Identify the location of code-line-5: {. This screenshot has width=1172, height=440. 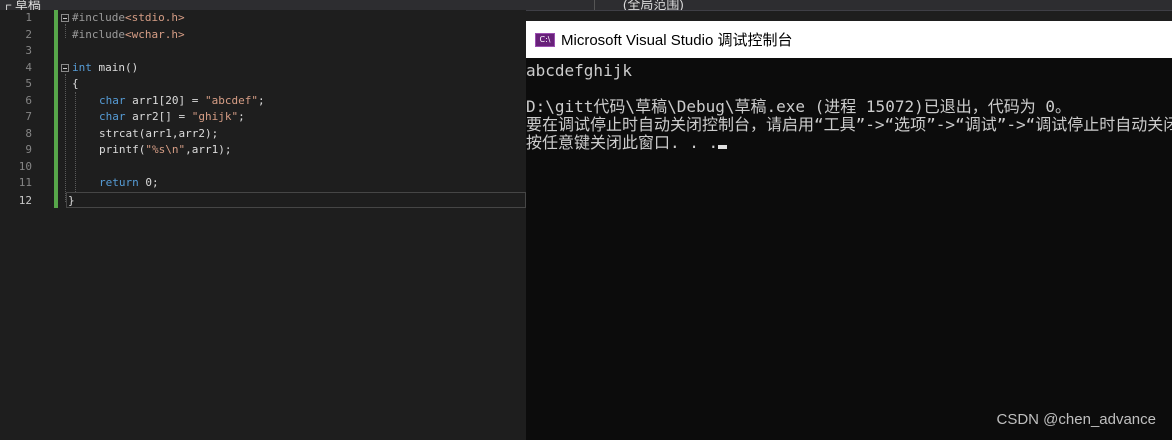
(75, 84).